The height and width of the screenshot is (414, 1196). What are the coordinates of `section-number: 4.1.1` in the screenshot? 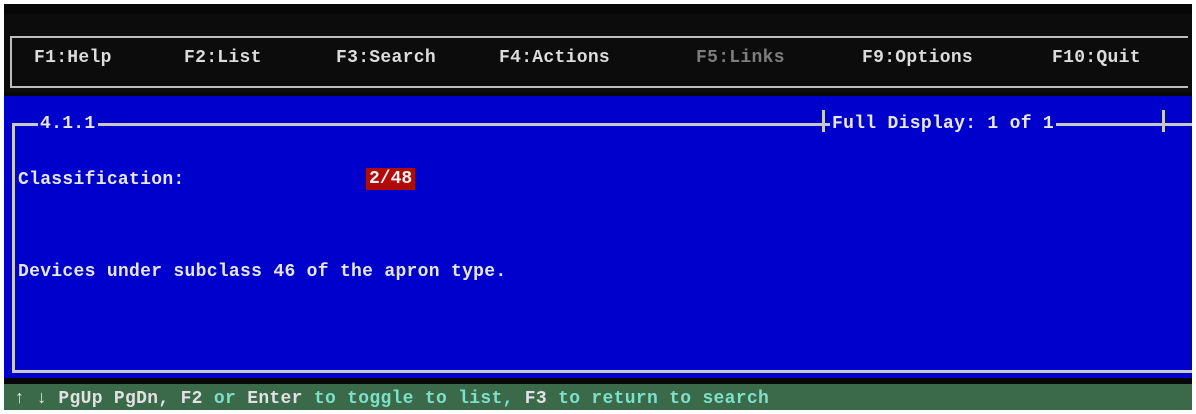 It's located at (68, 124).